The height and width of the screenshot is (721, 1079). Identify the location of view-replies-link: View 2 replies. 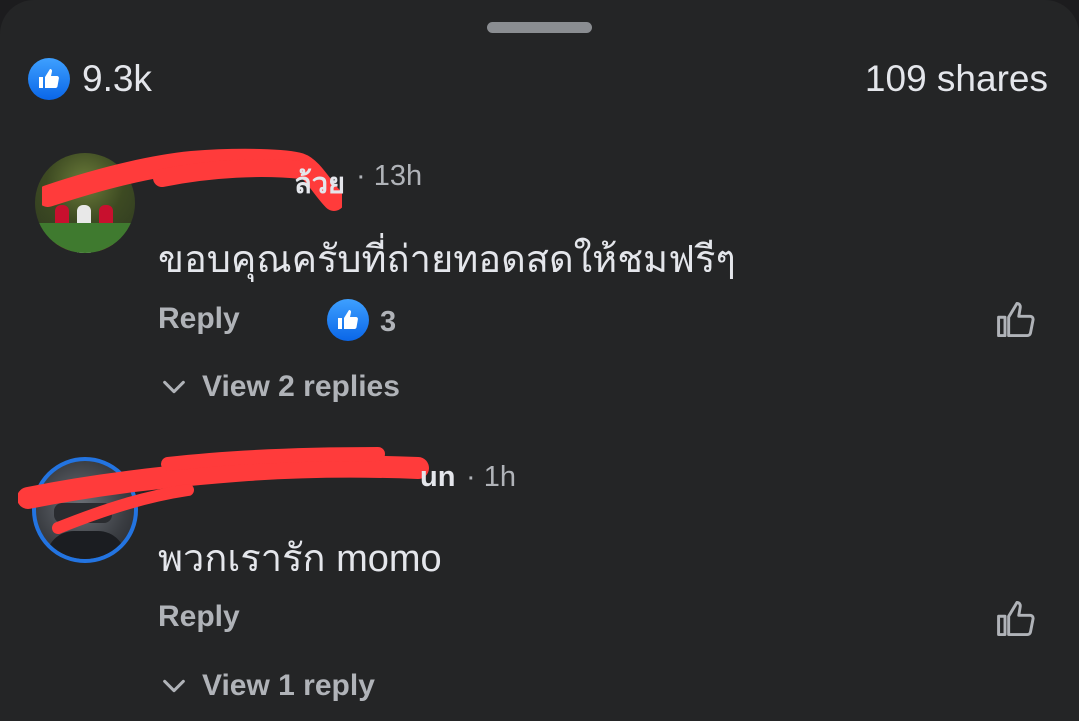
(280, 387).